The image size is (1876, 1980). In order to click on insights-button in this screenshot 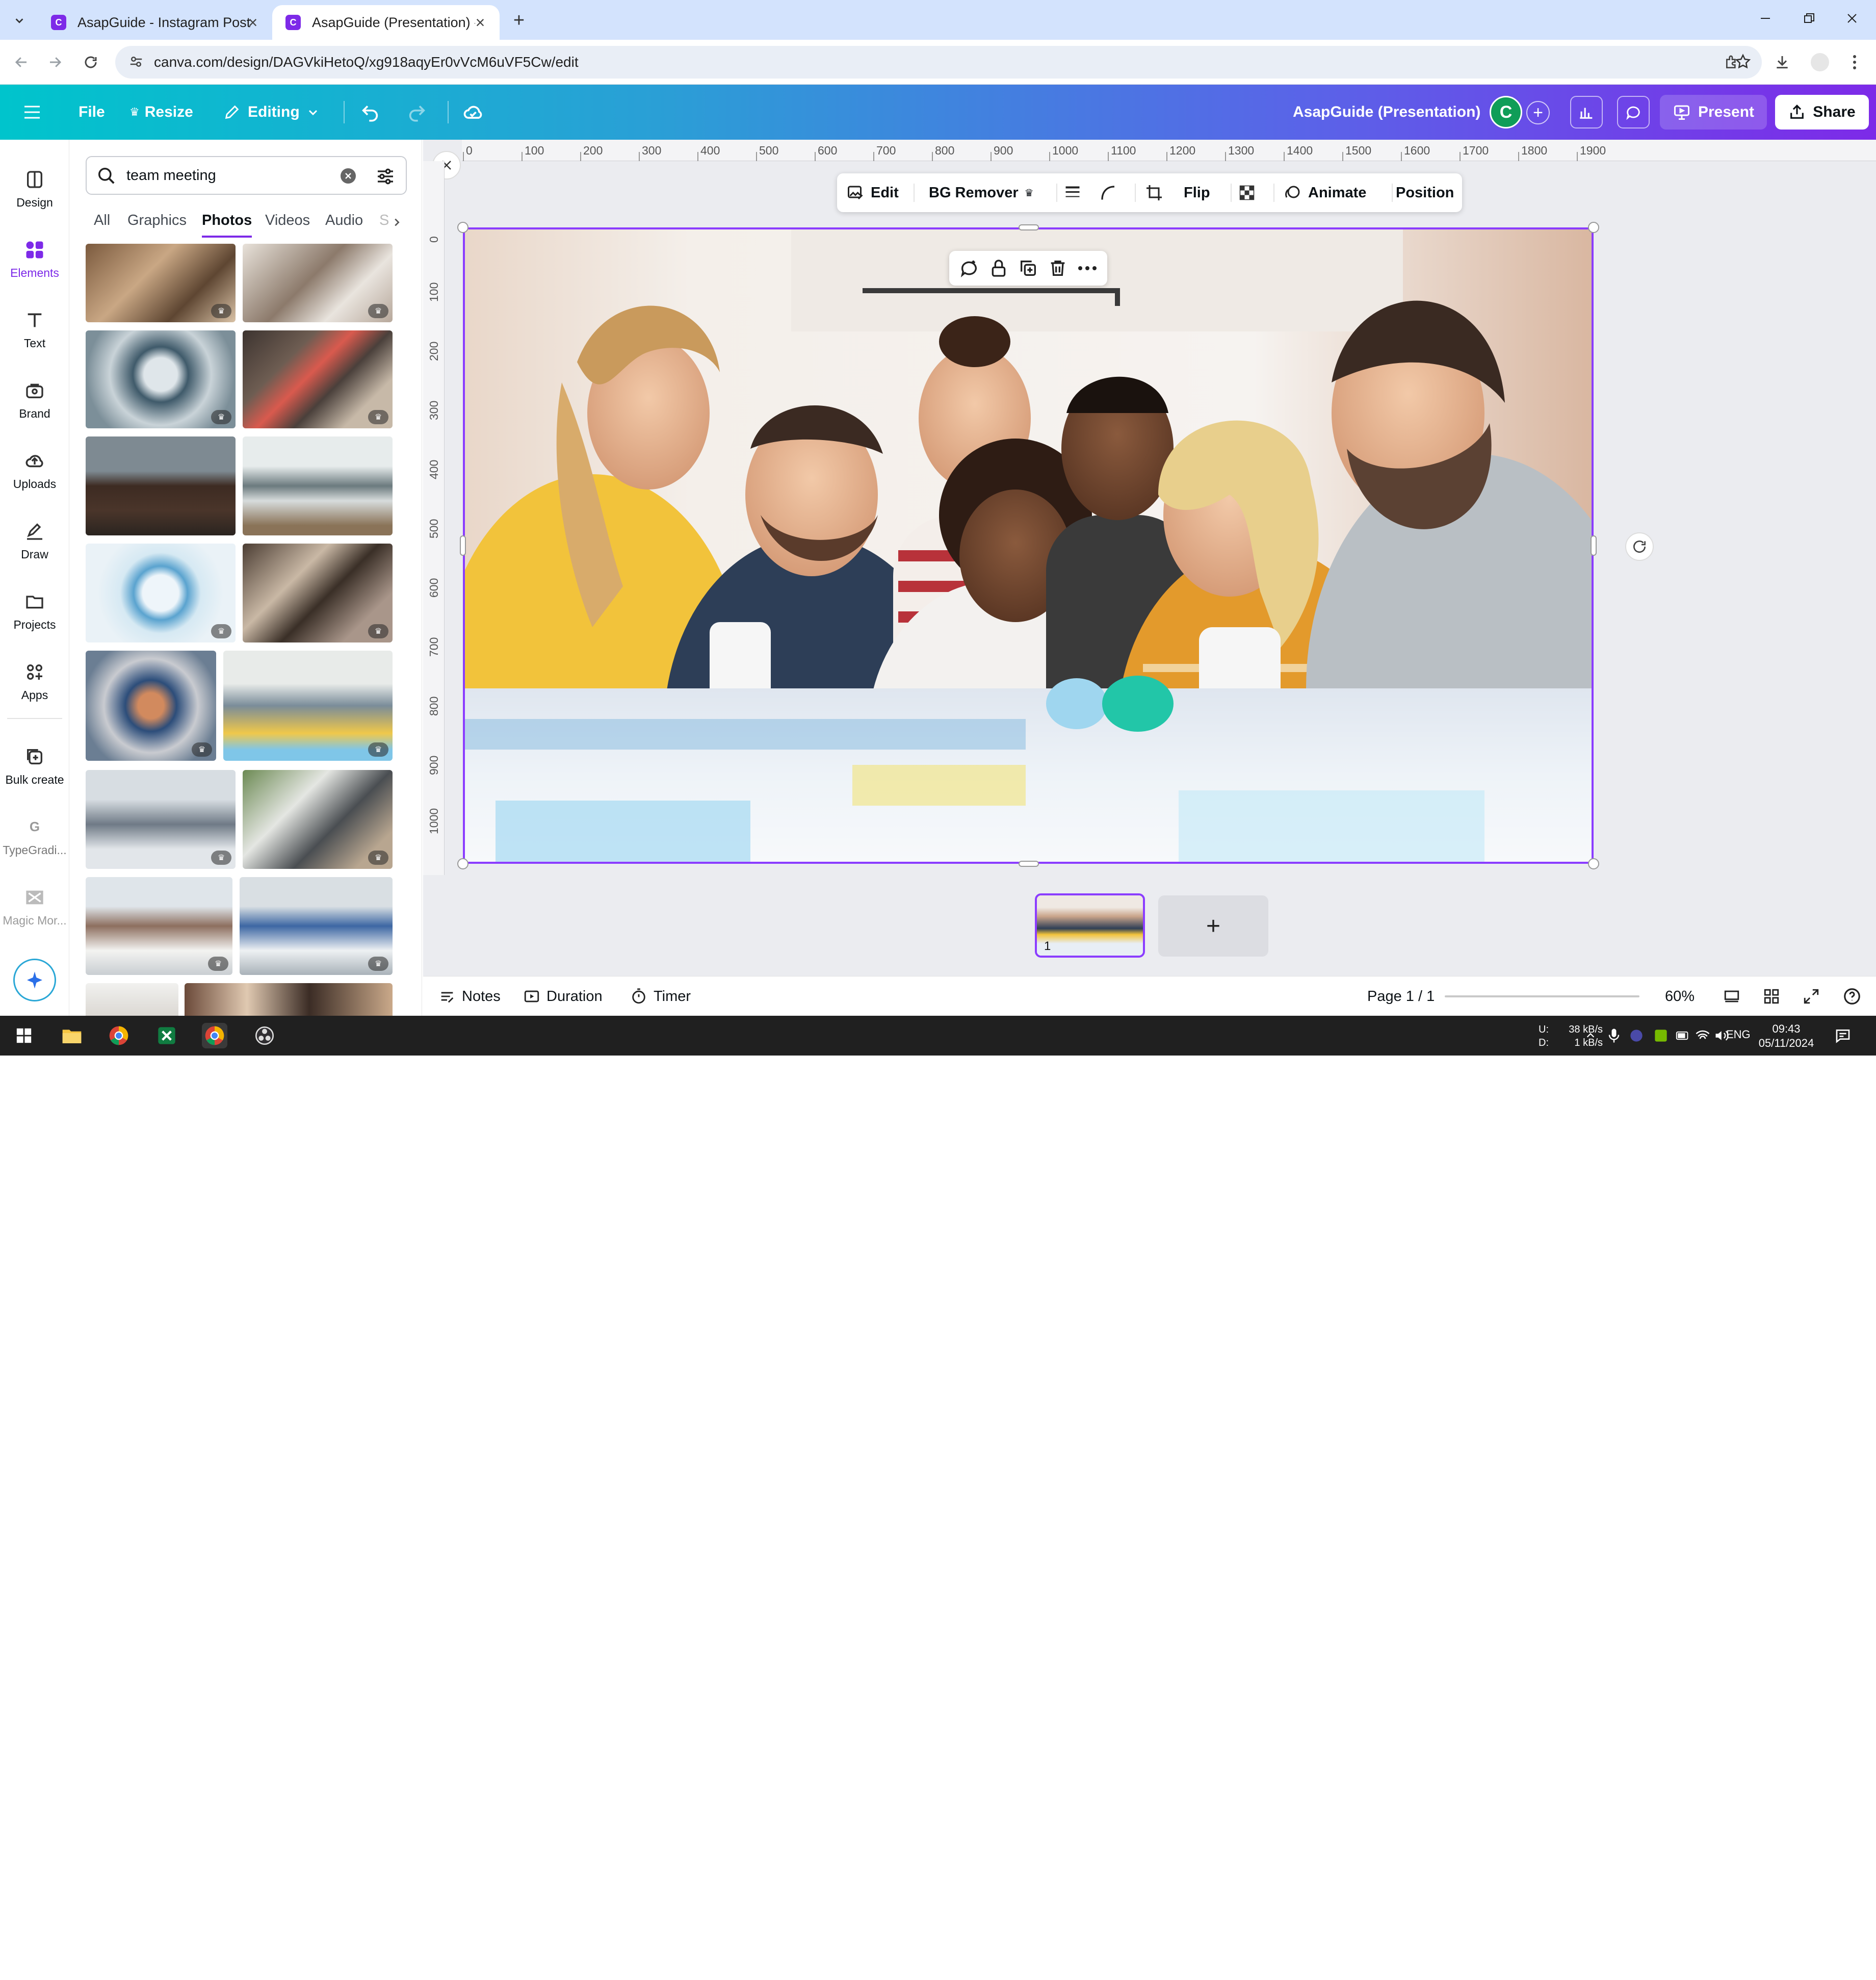, I will do `click(1586, 112)`.